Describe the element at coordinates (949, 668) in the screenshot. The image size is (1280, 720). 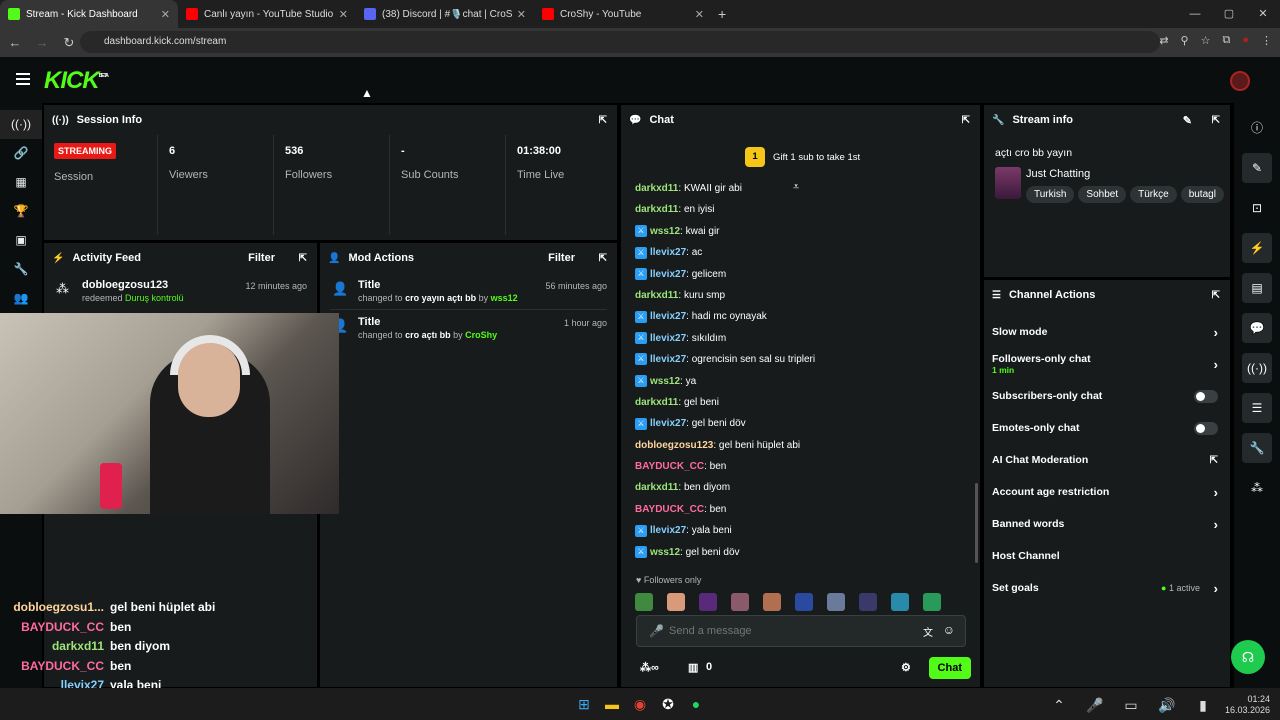
I see `send-chat-button: Chat` at that location.